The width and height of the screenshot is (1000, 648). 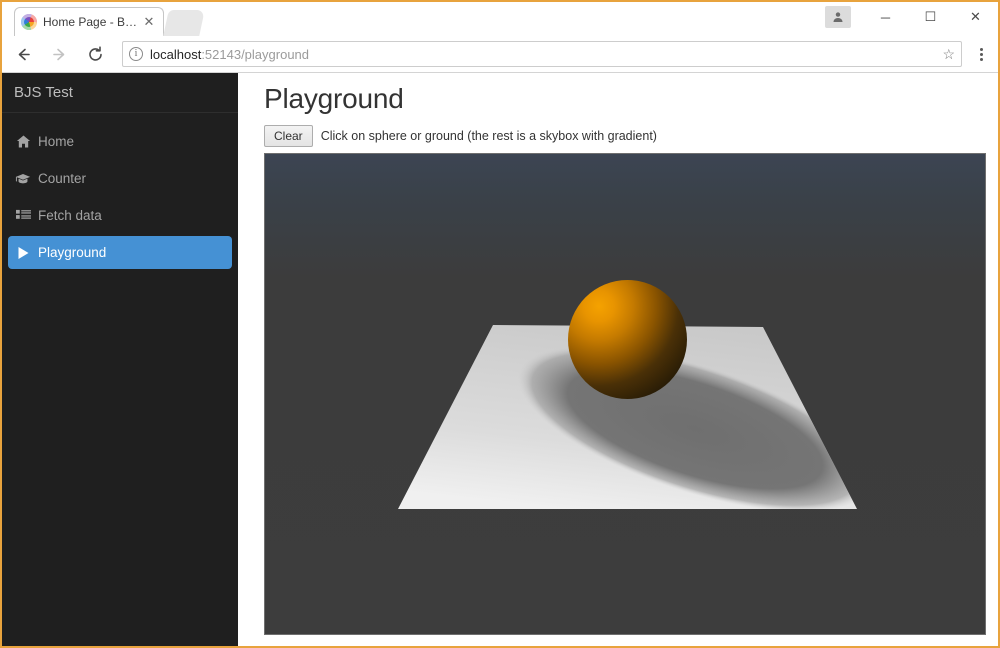 I want to click on star-icon: ☆, so click(x=948, y=54).